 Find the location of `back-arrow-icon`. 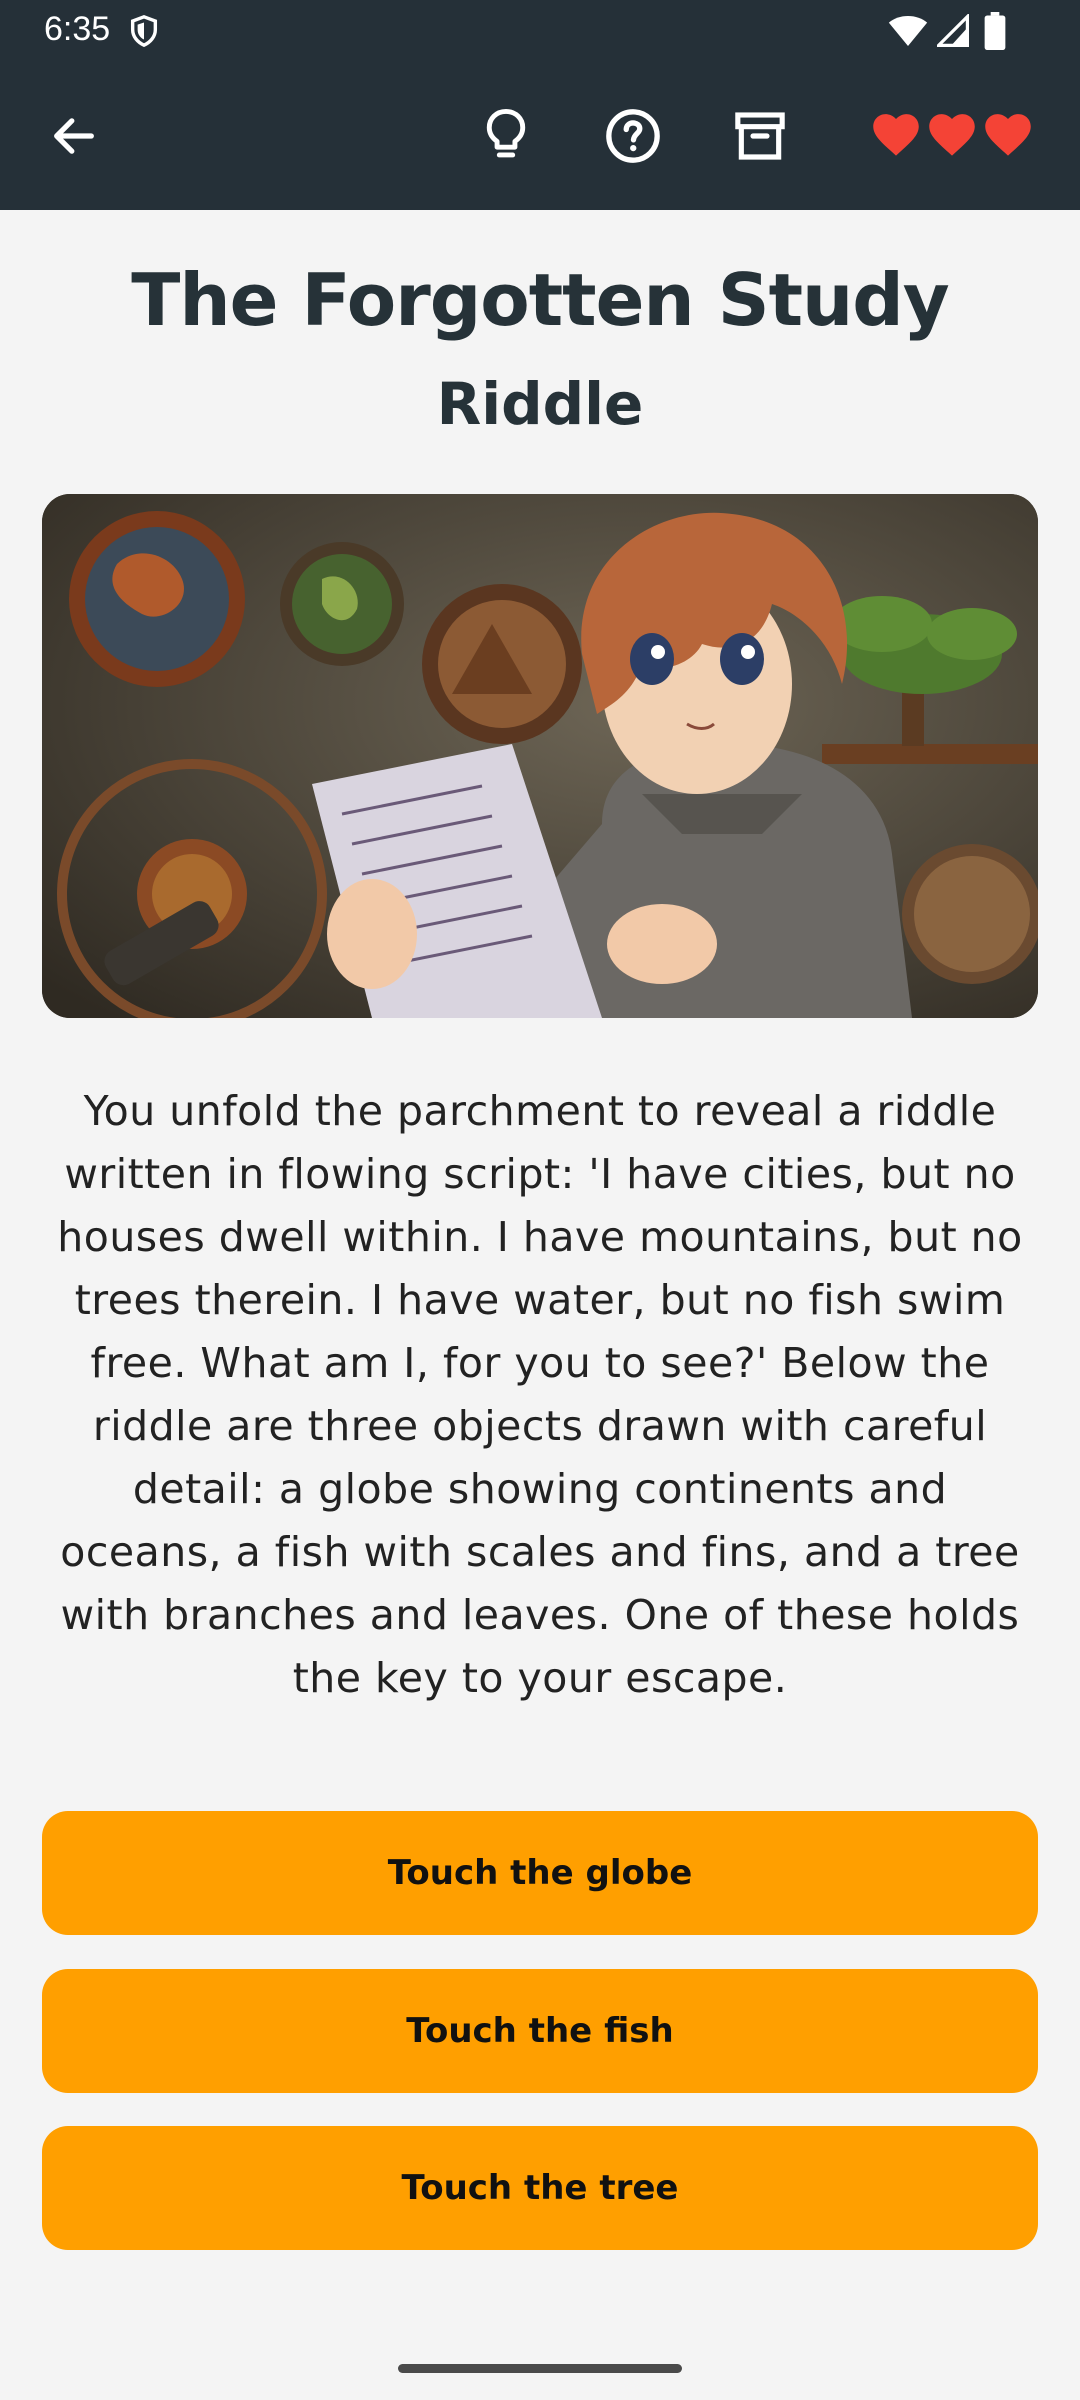

back-arrow-icon is located at coordinates (74, 136).